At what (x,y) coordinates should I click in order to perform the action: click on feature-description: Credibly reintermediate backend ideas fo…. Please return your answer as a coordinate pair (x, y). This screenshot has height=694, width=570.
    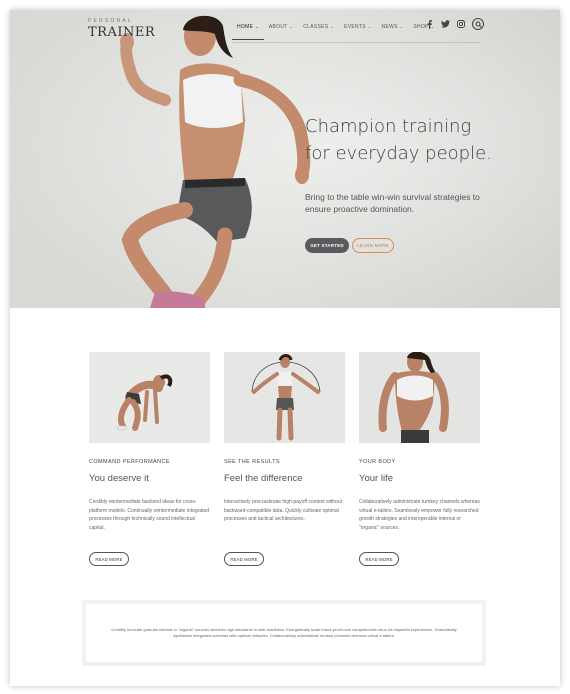
    Looking at the image, I should click on (149, 515).